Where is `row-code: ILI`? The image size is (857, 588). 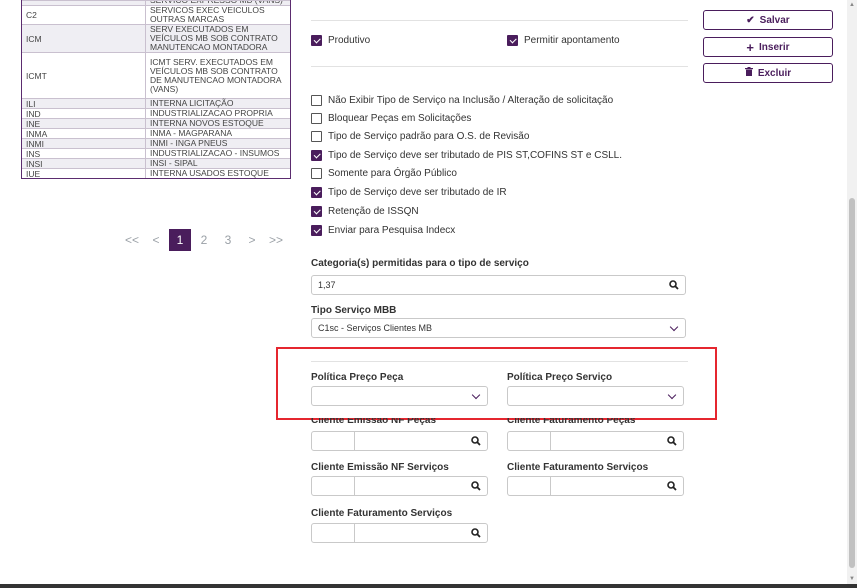
row-code: ILI is located at coordinates (84, 104).